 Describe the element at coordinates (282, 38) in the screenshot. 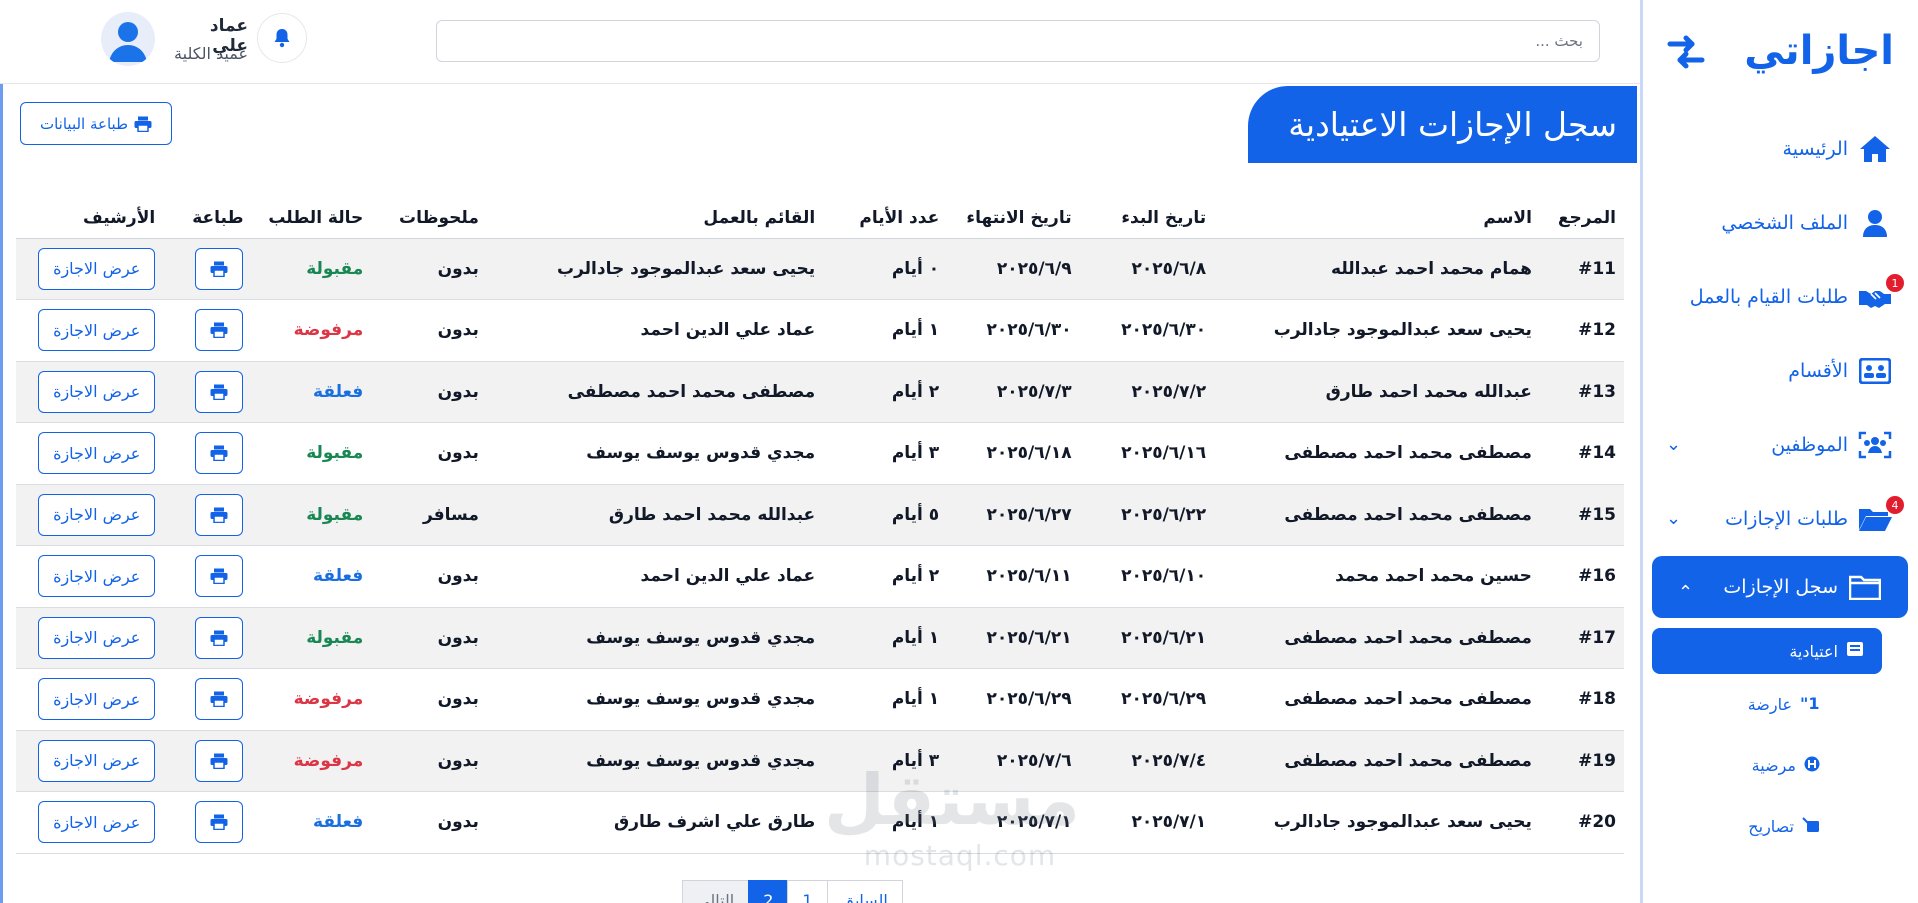

I see `notifications-button` at that location.